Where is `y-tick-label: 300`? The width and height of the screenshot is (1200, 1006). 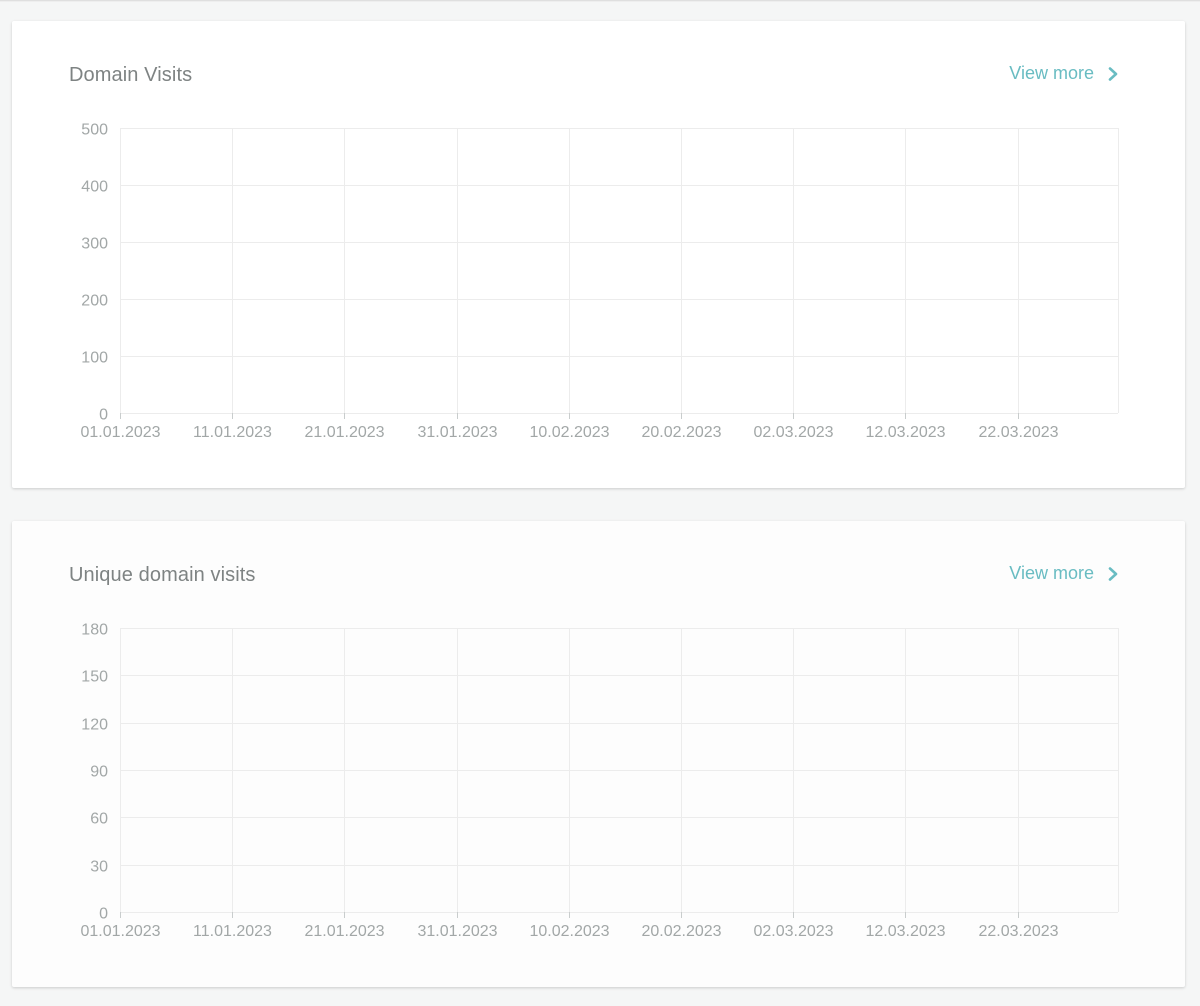 y-tick-label: 300 is located at coordinates (94, 244).